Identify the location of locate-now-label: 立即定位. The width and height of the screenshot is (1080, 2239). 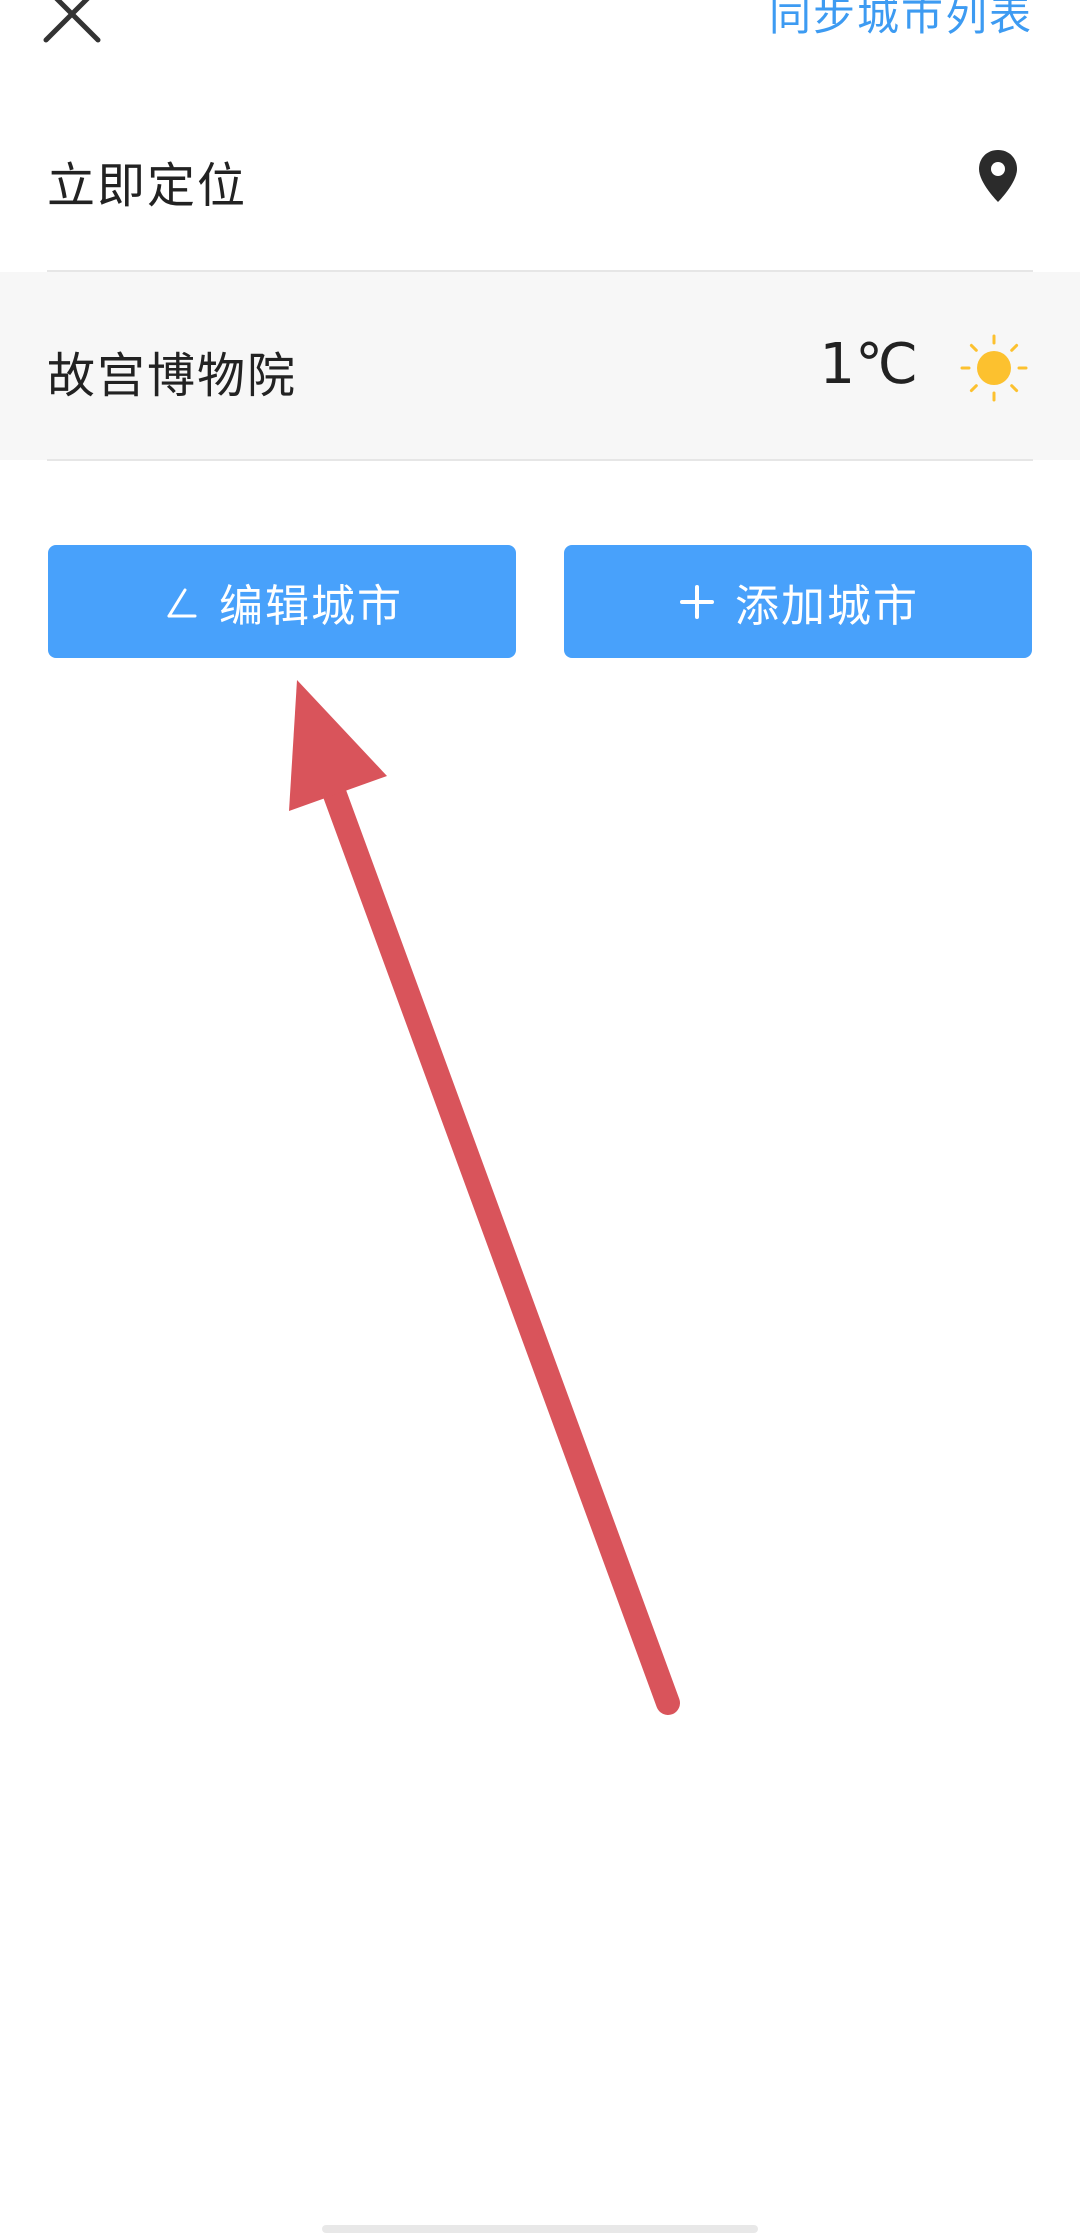
(147, 186).